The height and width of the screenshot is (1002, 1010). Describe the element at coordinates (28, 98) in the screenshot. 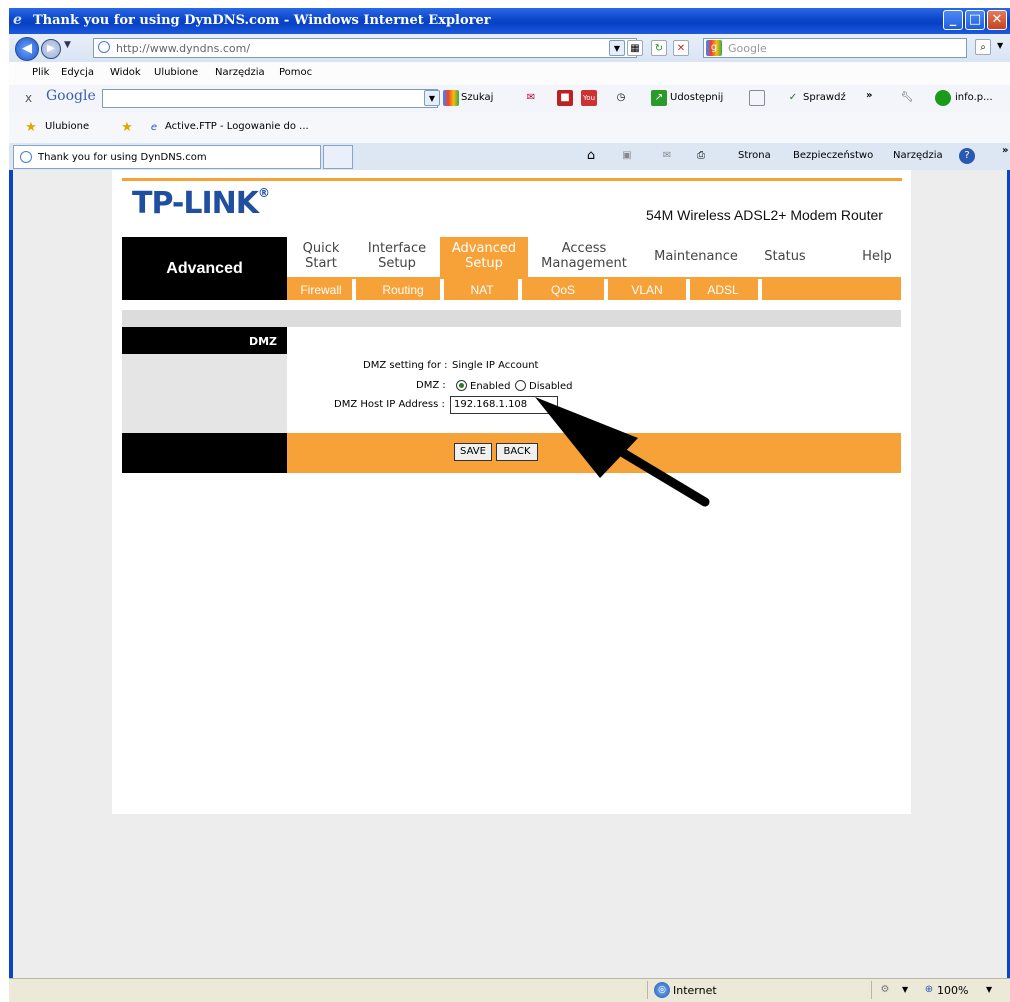

I see `close-toolbar-icon: x` at that location.